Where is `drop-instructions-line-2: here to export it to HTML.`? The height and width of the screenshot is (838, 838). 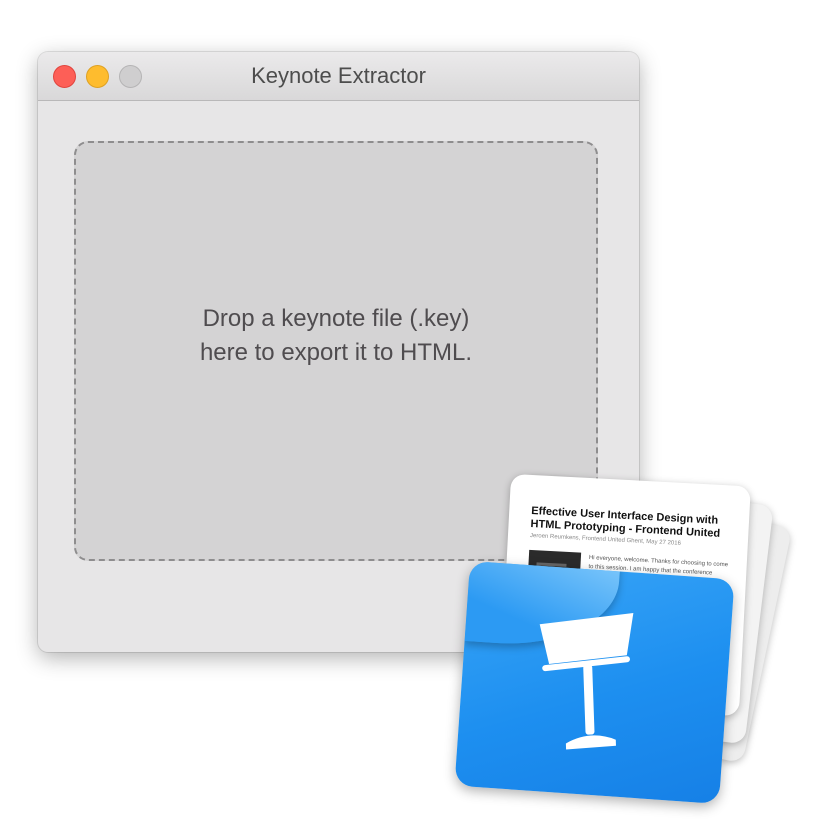
drop-instructions-line-2: here to export it to HTML. is located at coordinates (336, 352).